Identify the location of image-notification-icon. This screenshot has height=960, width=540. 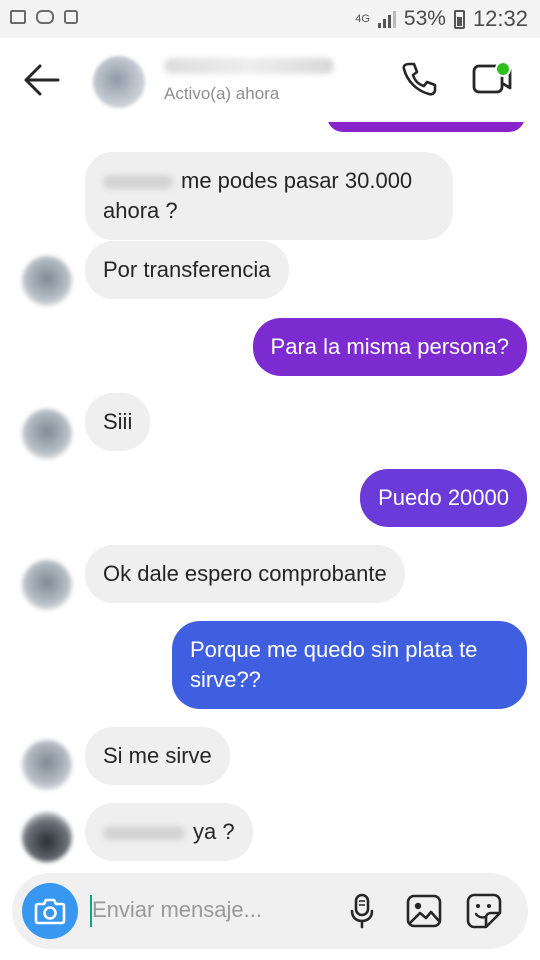
(18, 17).